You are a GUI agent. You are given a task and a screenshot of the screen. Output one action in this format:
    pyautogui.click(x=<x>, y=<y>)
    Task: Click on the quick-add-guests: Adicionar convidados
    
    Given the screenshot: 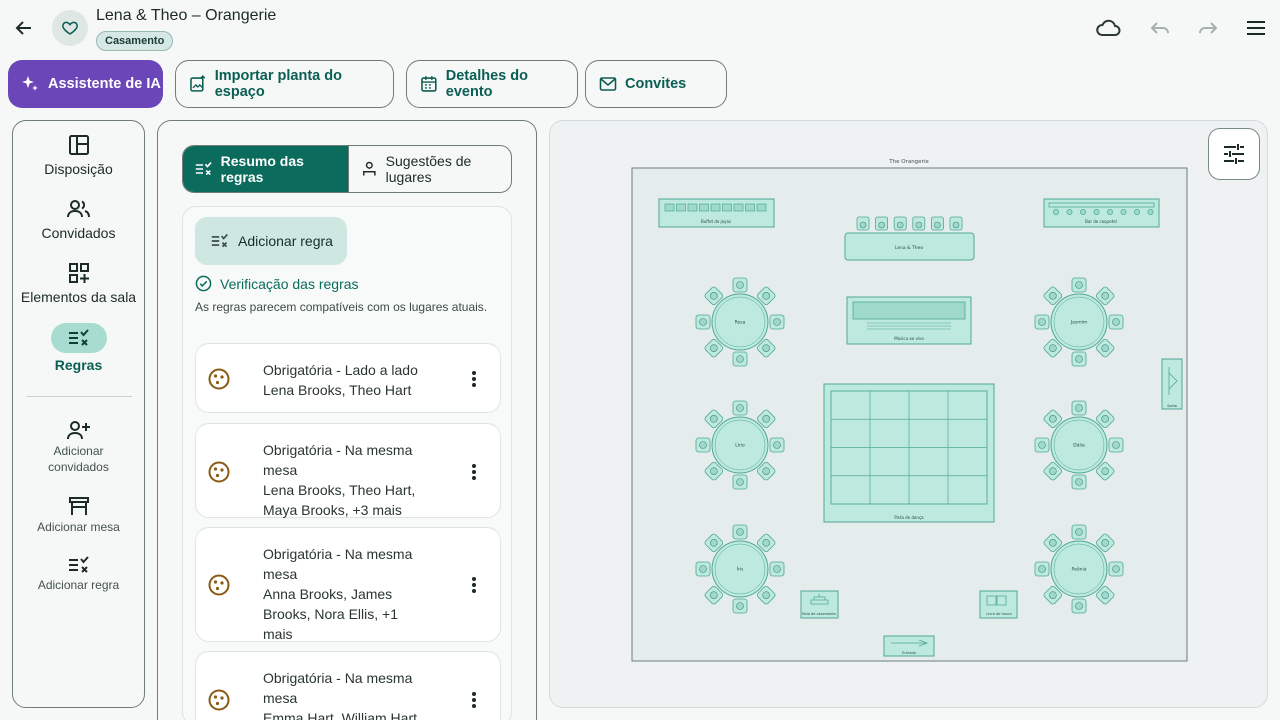 What is the action you would take?
    pyautogui.click(x=78, y=447)
    